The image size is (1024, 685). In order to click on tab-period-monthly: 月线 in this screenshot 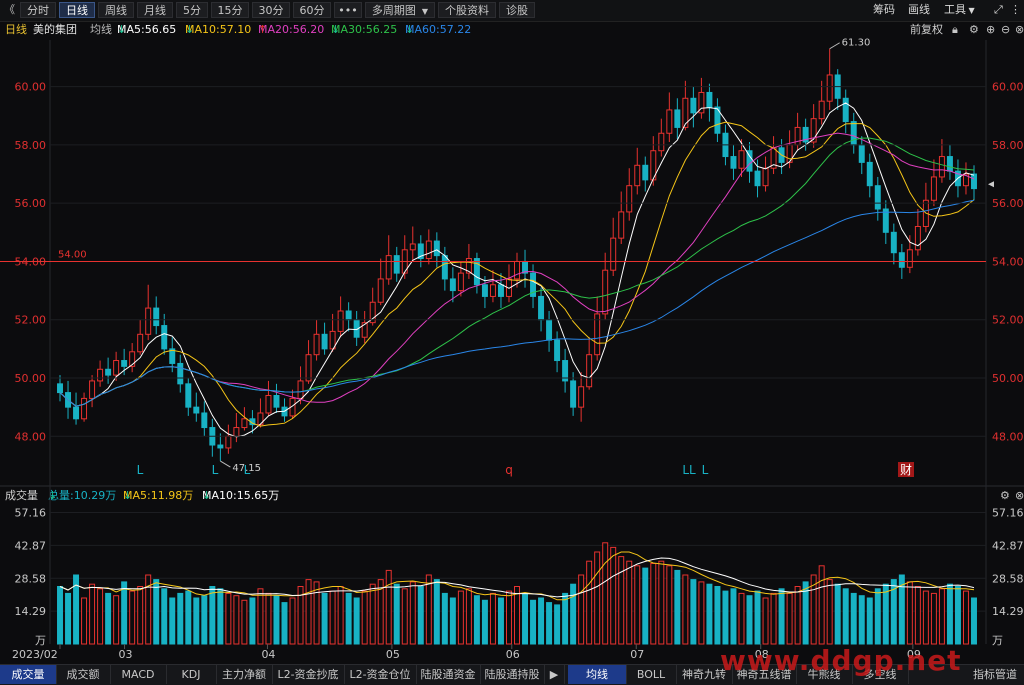, I will do `click(155, 10)`.